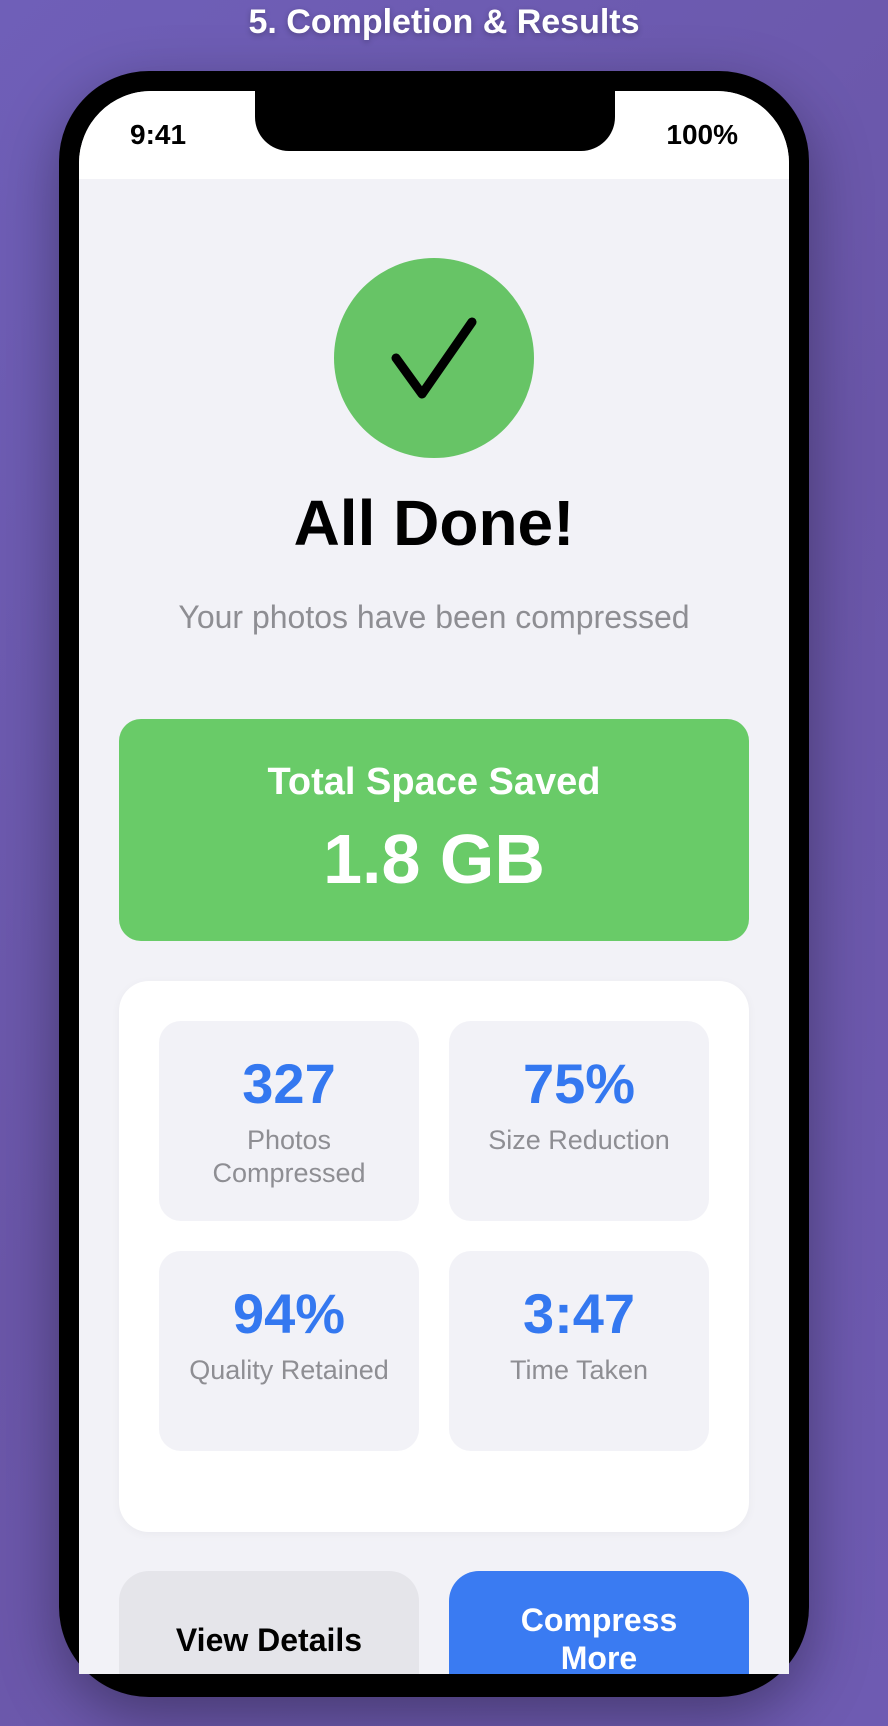 The image size is (888, 1726). What do you see at coordinates (434, 782) in the screenshot?
I see `space-saved-label: Total Space Saved` at bounding box center [434, 782].